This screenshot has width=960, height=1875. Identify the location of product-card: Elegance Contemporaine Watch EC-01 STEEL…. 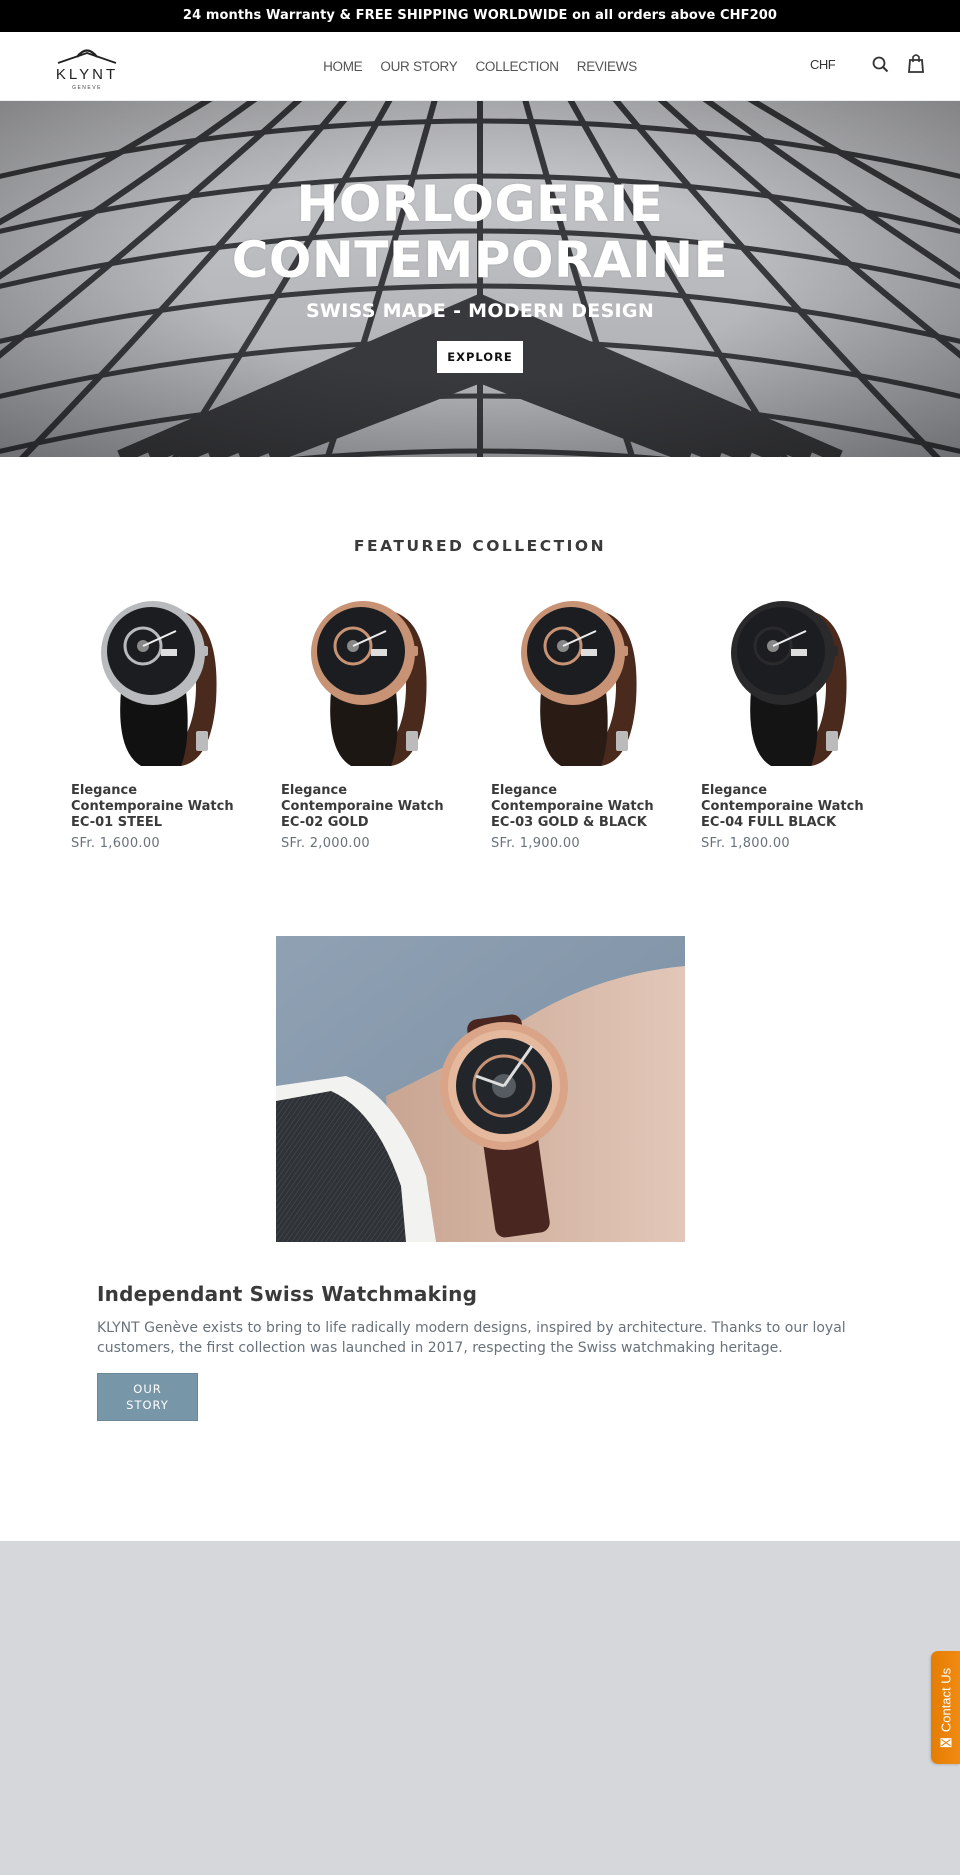
(161, 721).